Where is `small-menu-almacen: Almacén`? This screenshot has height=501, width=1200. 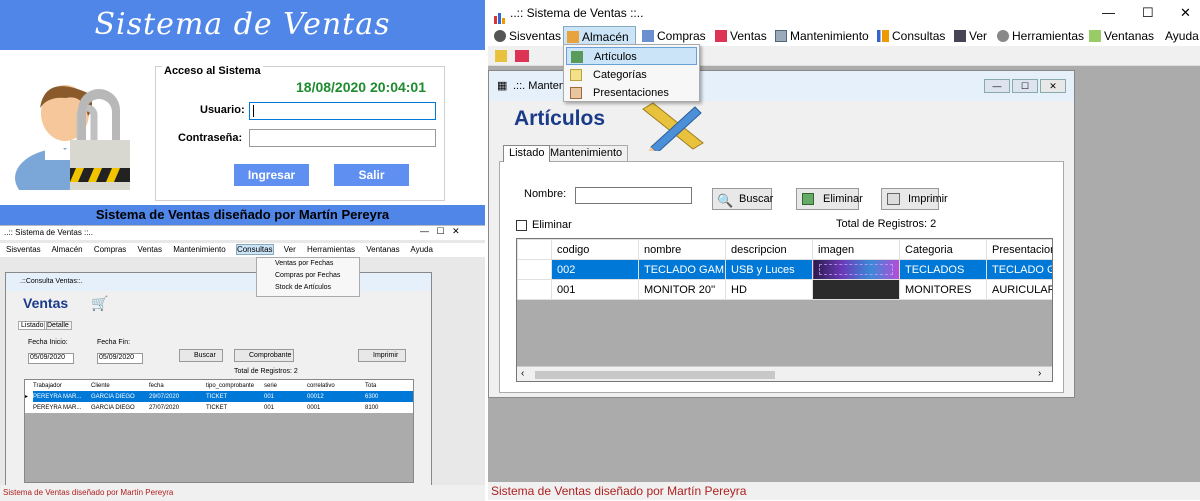 small-menu-almacen: Almacén is located at coordinates (66, 249).